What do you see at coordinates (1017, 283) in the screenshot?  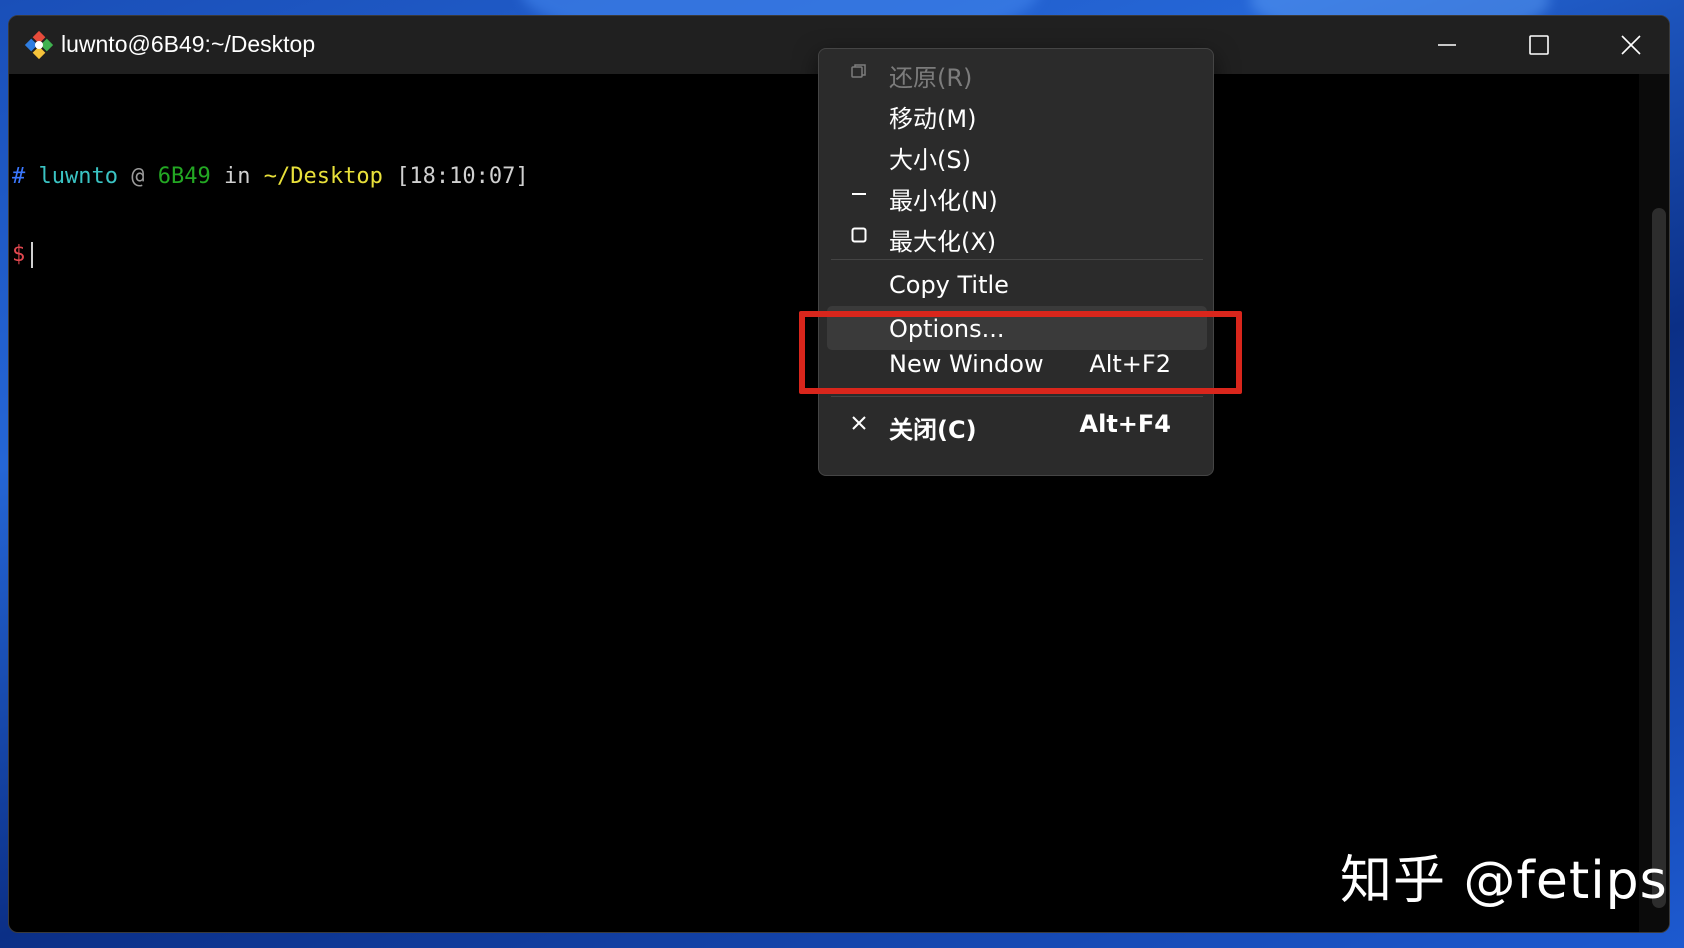 I see `menu-item-copy-title: Copy Title` at bounding box center [1017, 283].